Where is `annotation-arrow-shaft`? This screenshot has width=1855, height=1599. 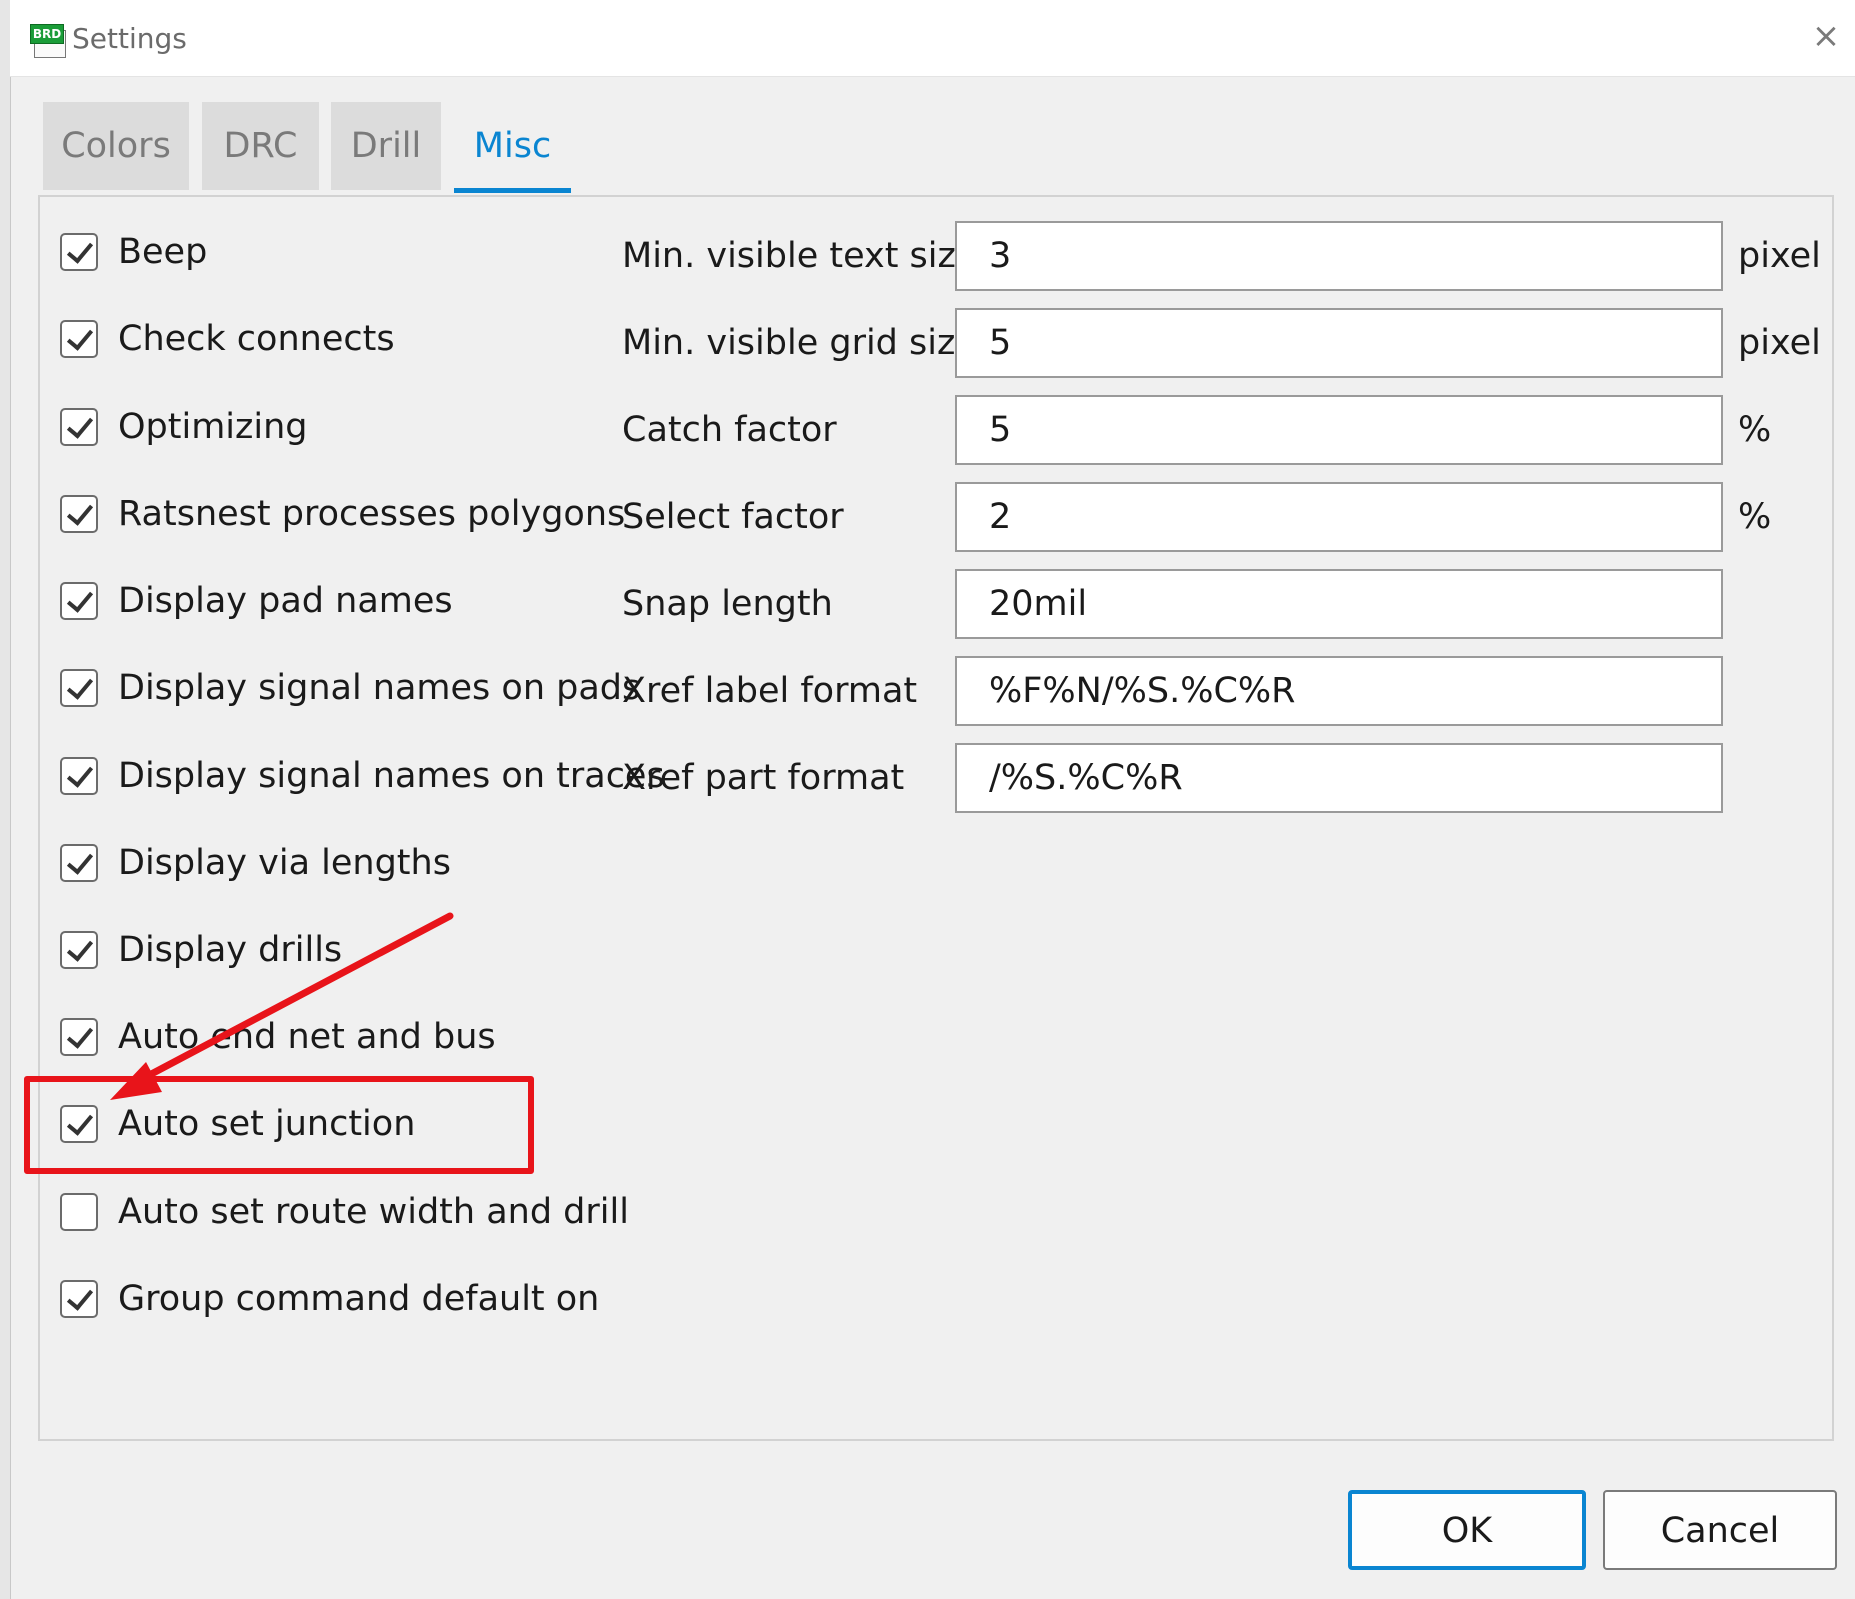 annotation-arrow-shaft is located at coordinates (295, 998).